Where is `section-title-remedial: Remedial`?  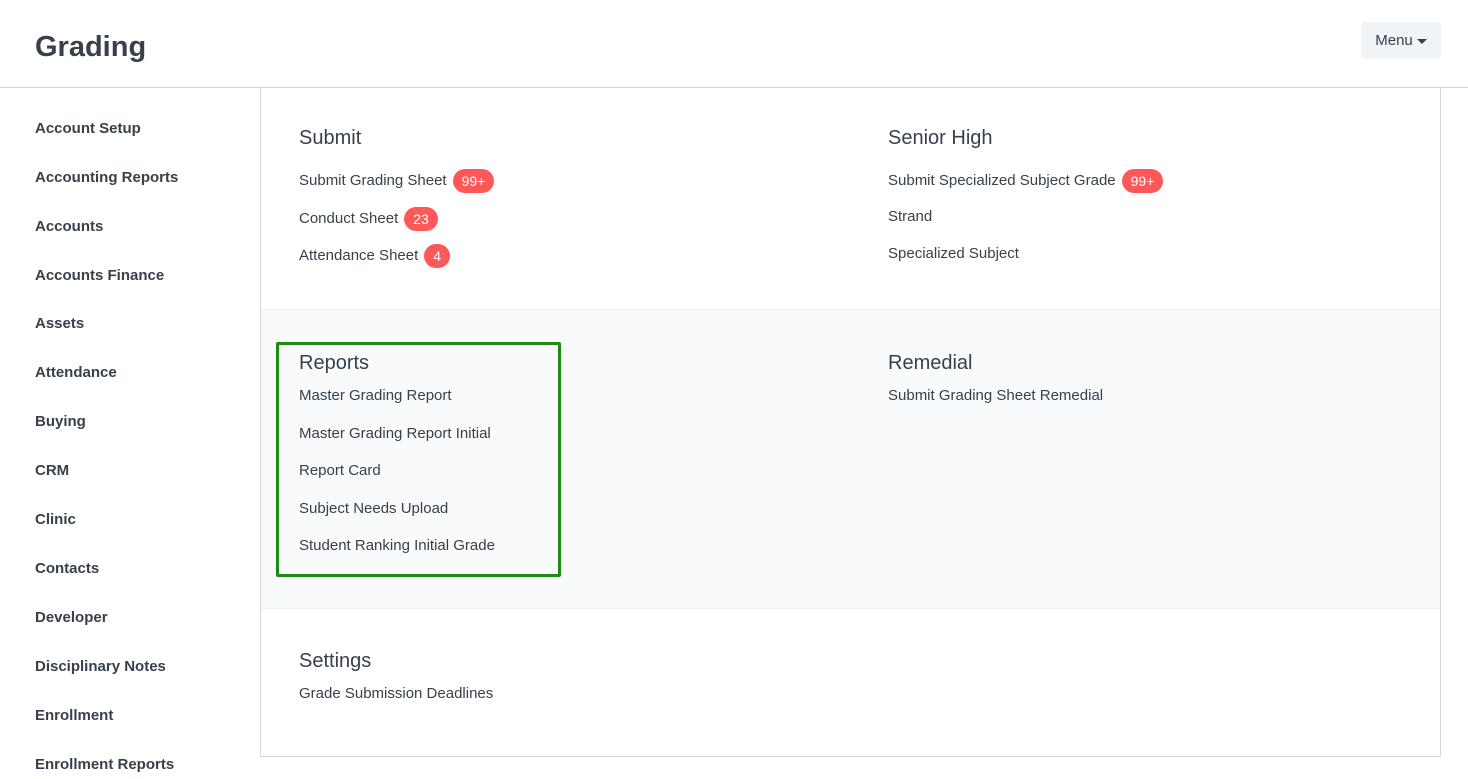 section-title-remedial: Remedial is located at coordinates (930, 363).